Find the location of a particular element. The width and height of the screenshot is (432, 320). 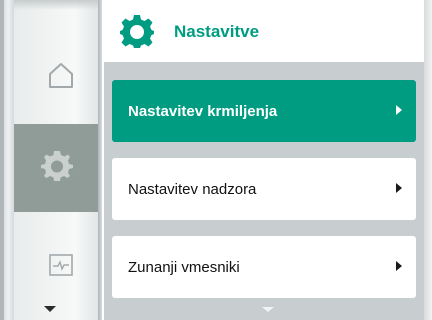

sidebar-item-diagnostics is located at coordinates (61, 267).